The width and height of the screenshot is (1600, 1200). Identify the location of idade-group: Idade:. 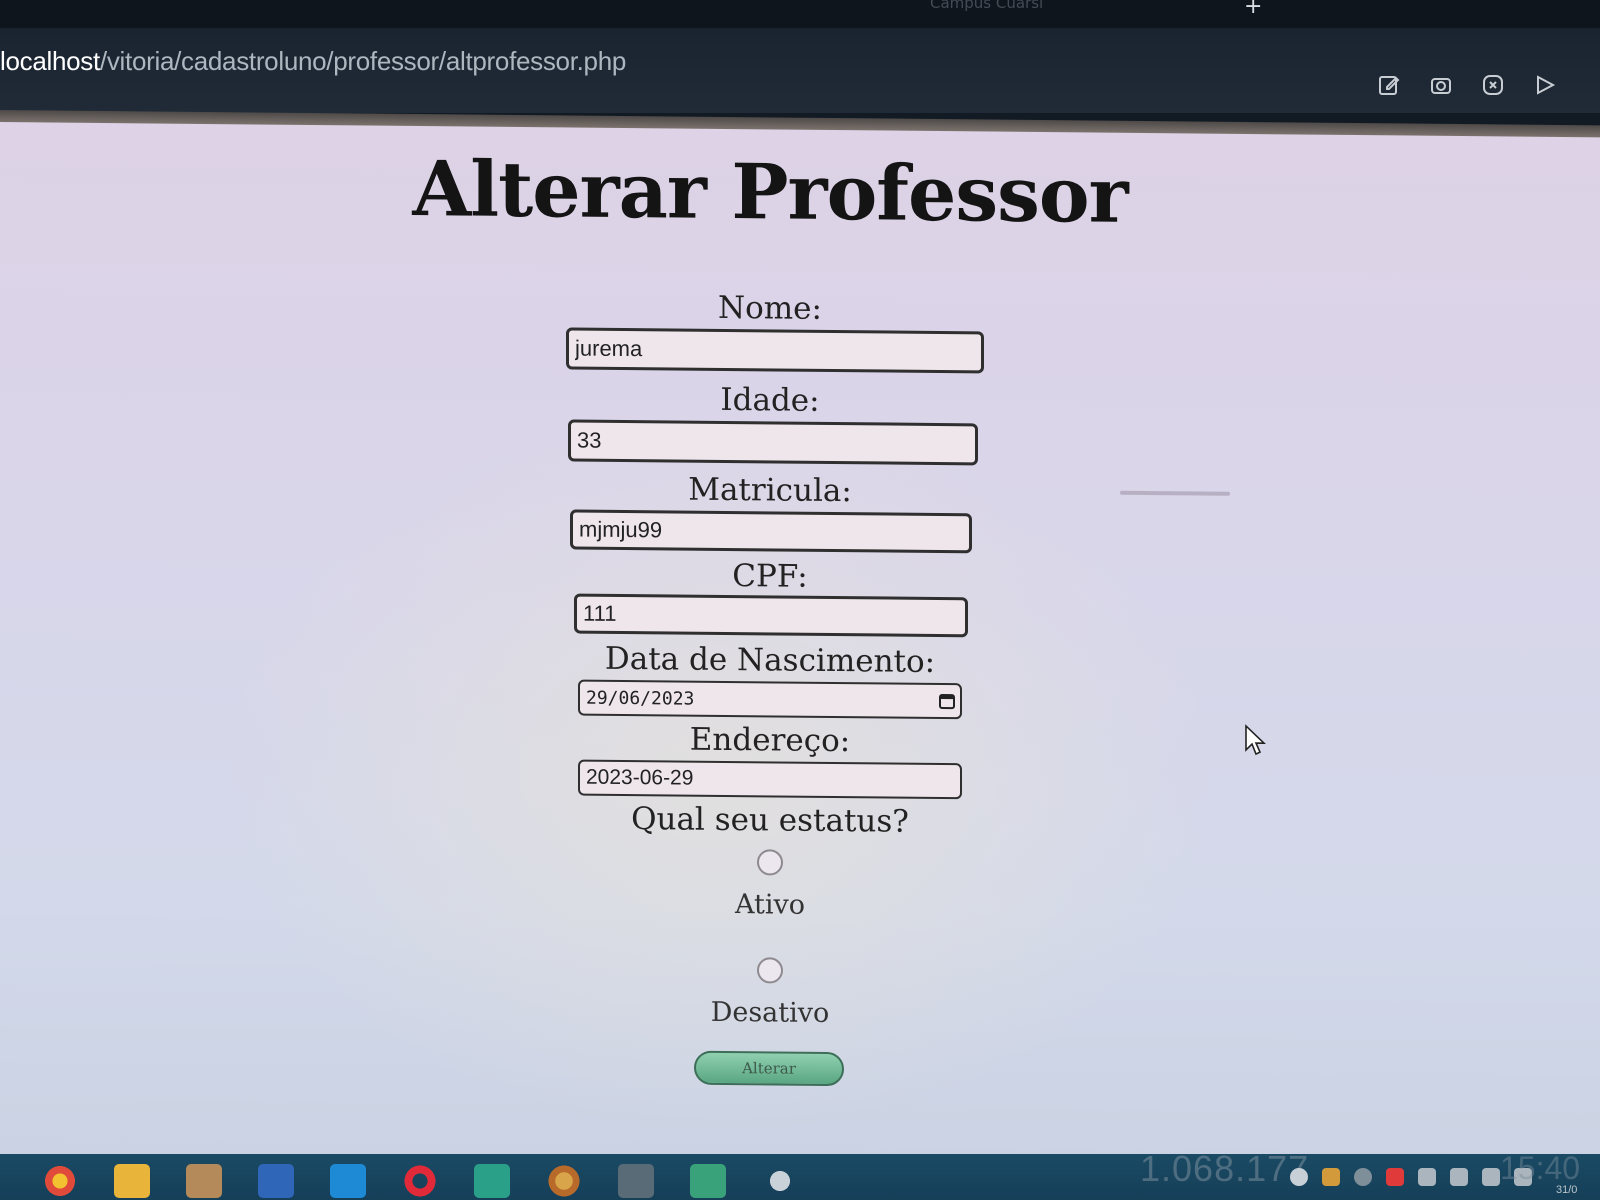
(770, 420).